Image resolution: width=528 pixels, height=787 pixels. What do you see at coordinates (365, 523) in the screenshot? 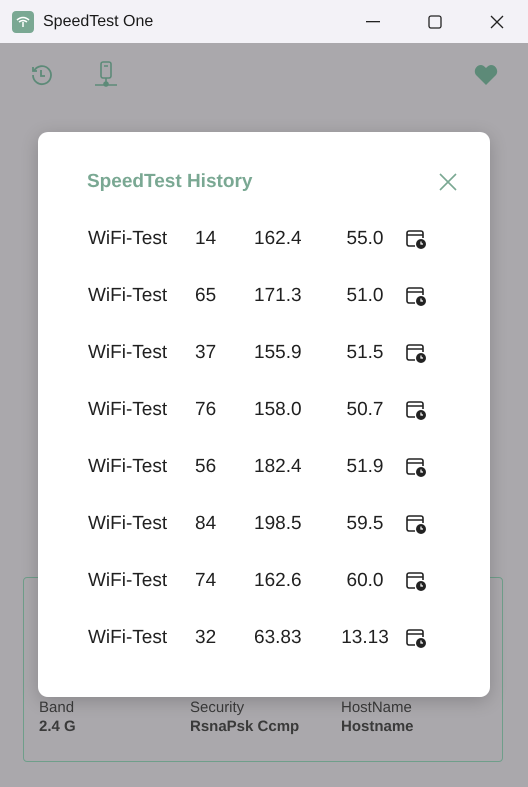
I see `table-cell-text: 59.5` at bounding box center [365, 523].